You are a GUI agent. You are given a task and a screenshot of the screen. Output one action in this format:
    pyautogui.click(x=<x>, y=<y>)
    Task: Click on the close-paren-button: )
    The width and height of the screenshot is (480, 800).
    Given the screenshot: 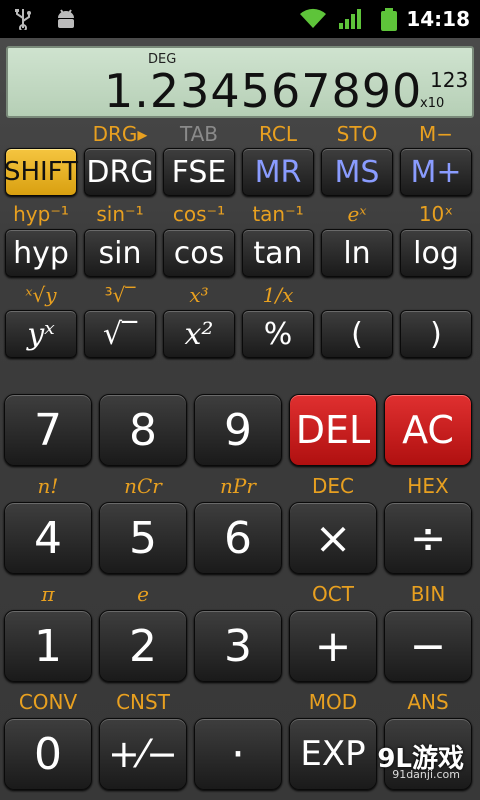 What is the action you would take?
    pyautogui.click(x=436, y=334)
    